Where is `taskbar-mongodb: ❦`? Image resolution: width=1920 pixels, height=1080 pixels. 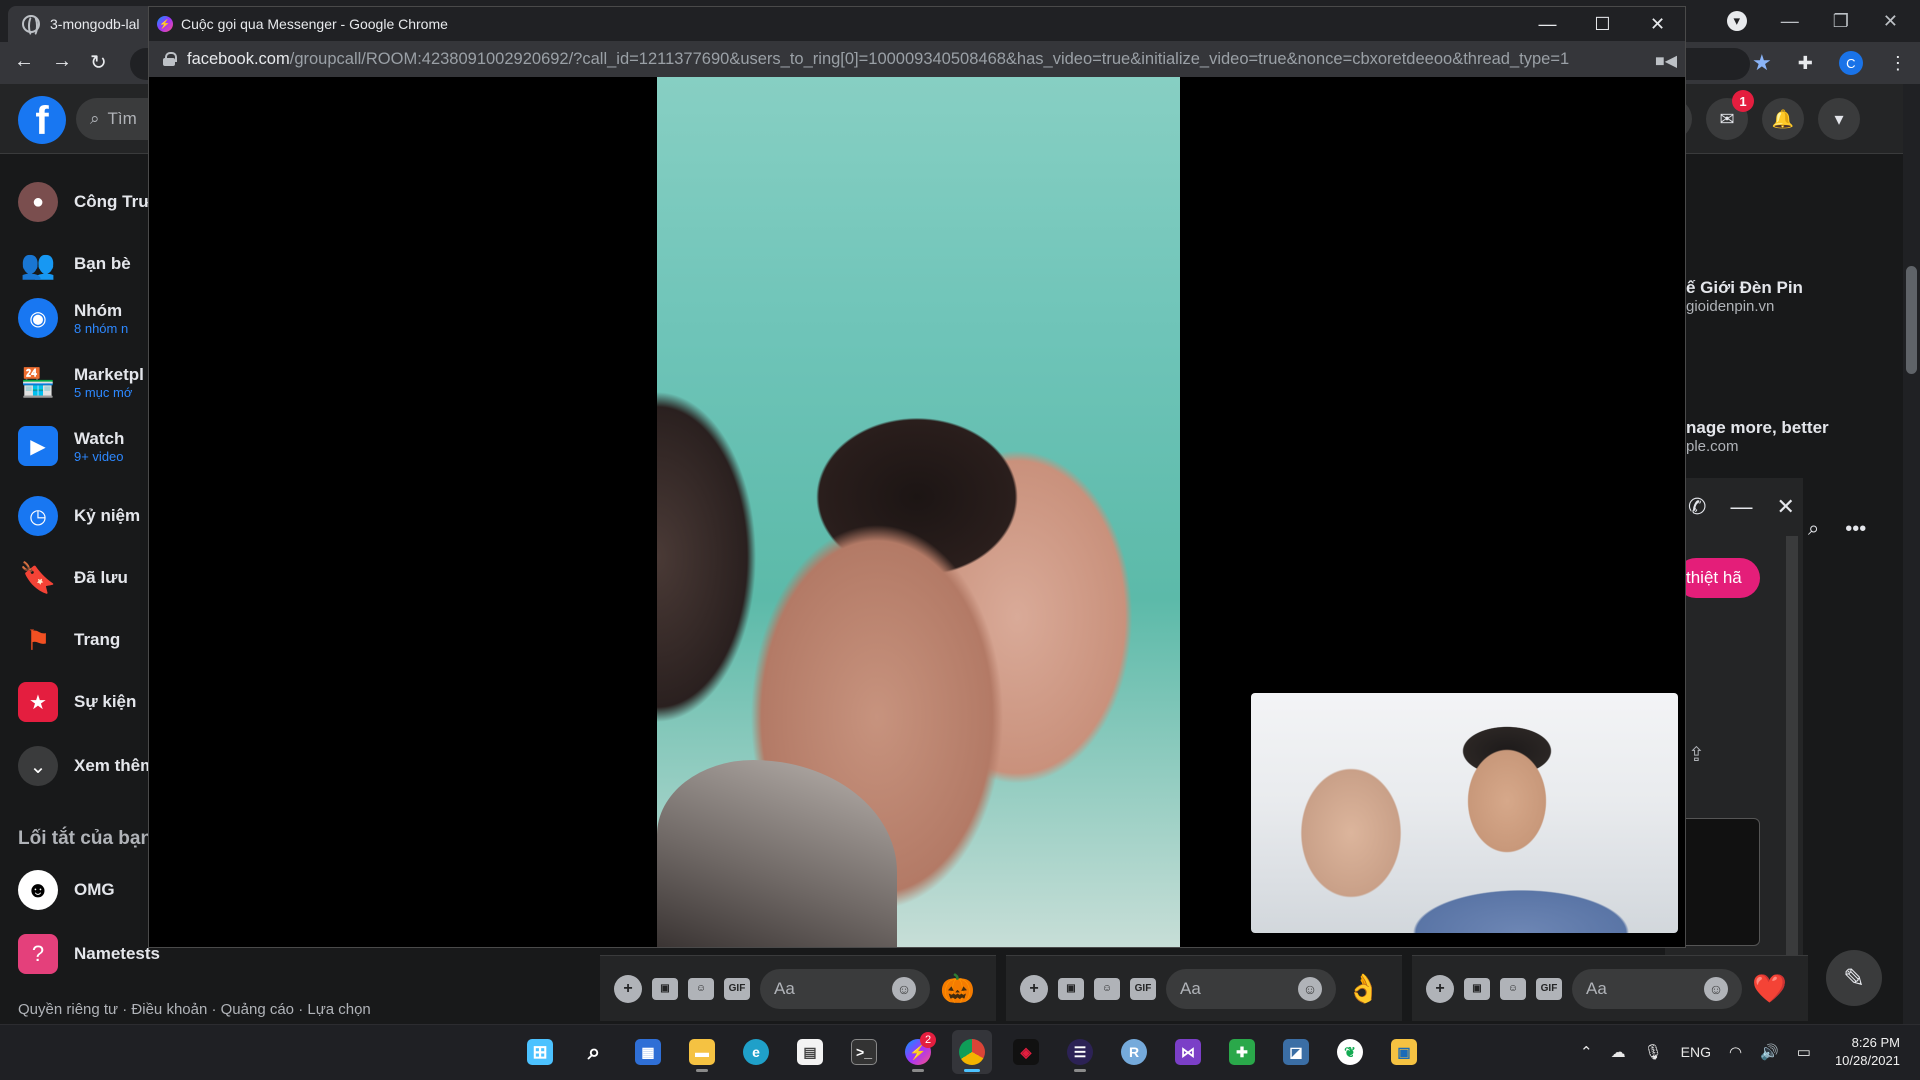 taskbar-mongodb: ❦ is located at coordinates (1350, 1052).